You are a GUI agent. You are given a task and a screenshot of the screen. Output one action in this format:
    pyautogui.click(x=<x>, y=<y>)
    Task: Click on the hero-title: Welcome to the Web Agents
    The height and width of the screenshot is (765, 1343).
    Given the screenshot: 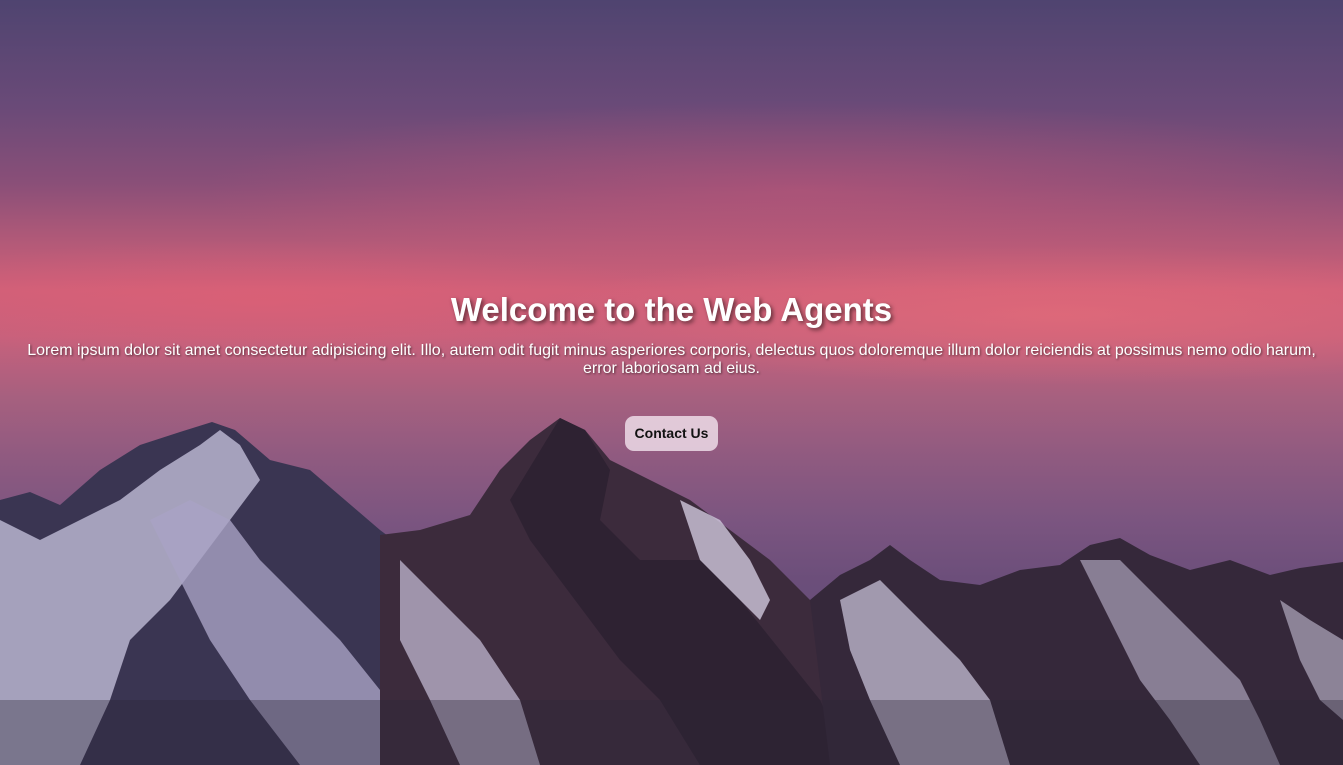 What is the action you would take?
    pyautogui.click(x=671, y=309)
    